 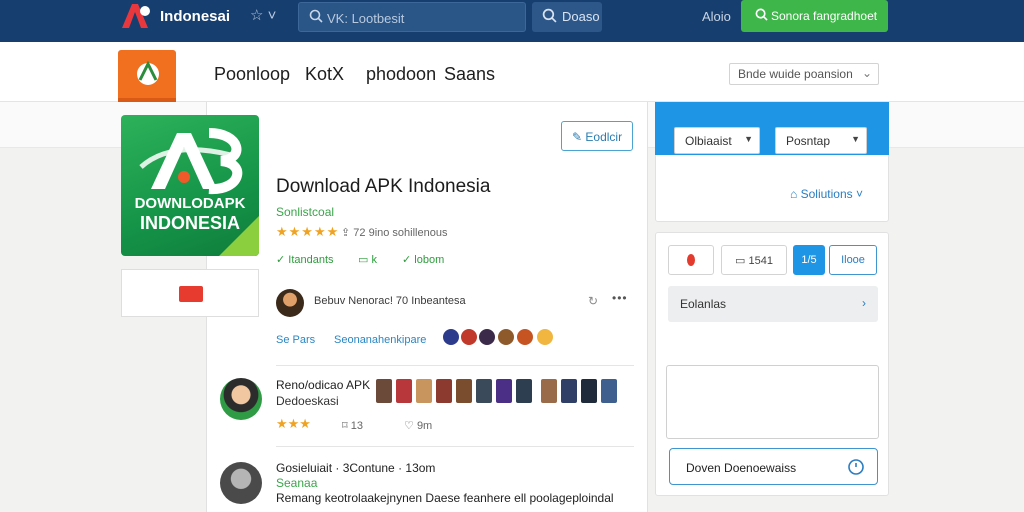 I want to click on search-button: Doaso, so click(x=567, y=17).